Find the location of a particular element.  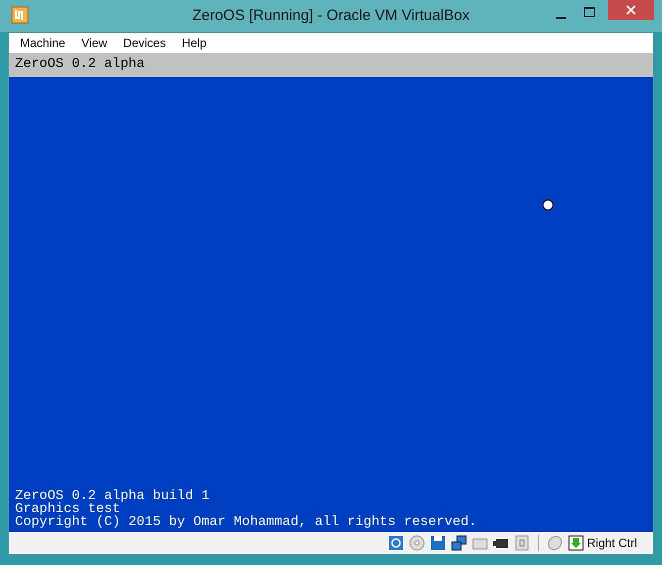

menu-item: Devices is located at coordinates (144, 43).